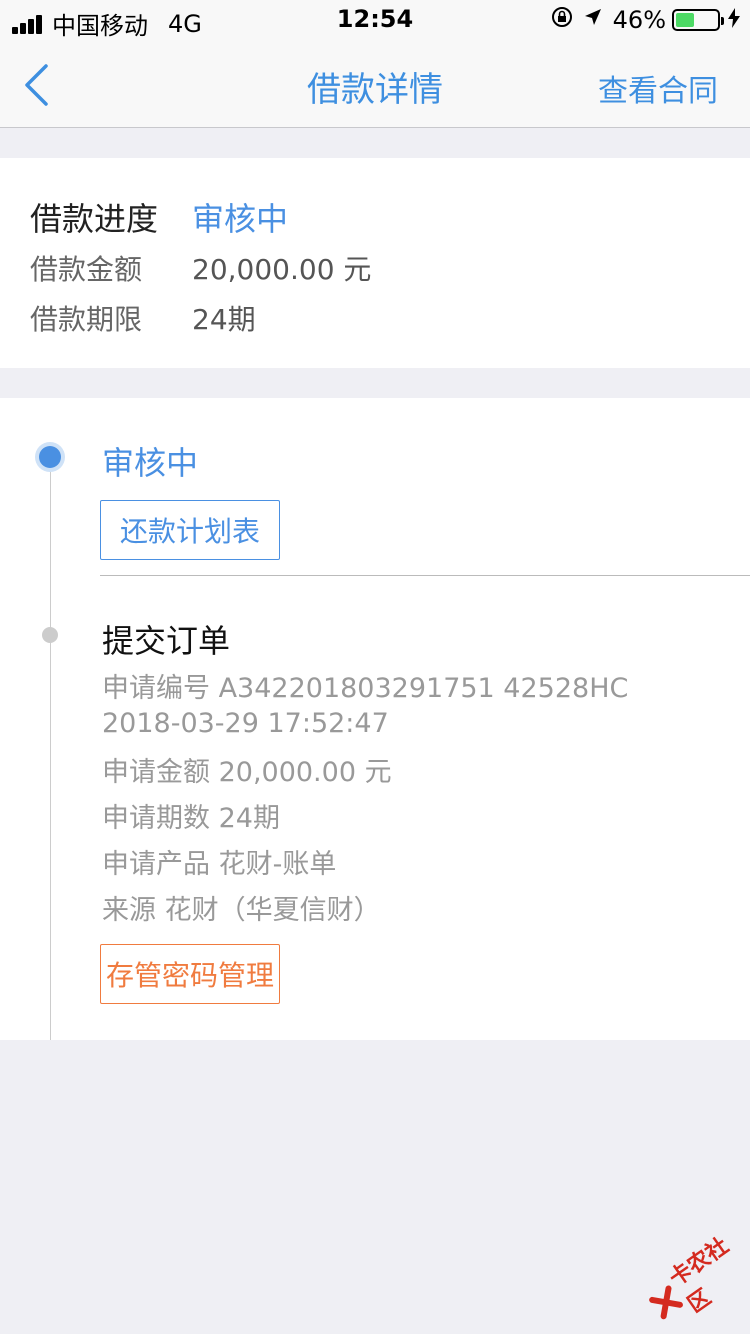  I want to click on charging-bolt-icon, so click(734, 20).